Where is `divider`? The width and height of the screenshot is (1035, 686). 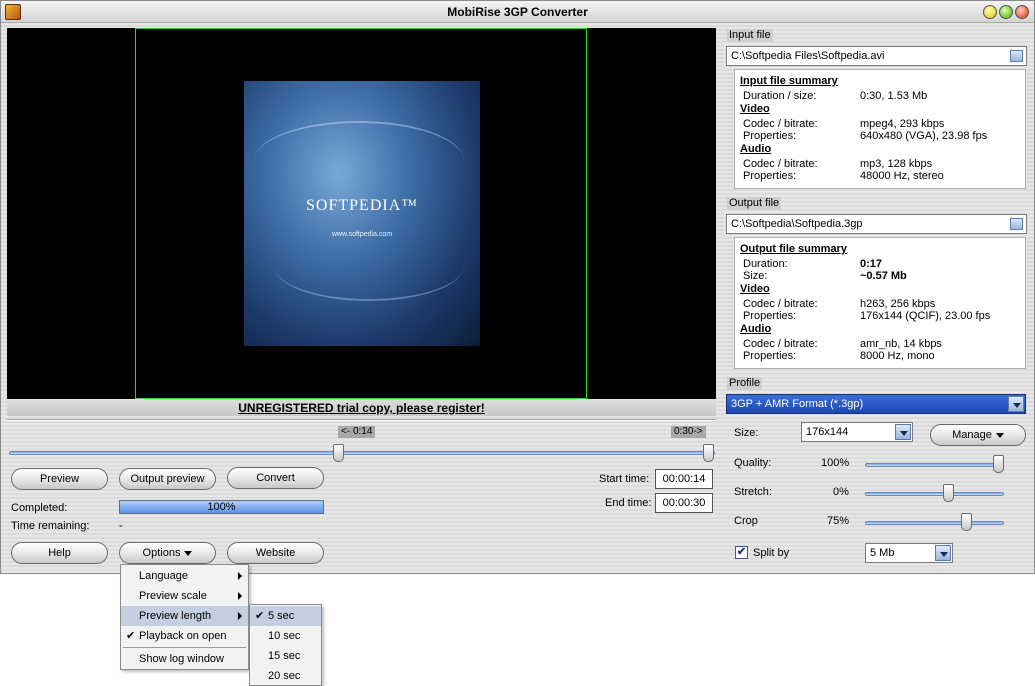 divider is located at coordinates (361, 420).